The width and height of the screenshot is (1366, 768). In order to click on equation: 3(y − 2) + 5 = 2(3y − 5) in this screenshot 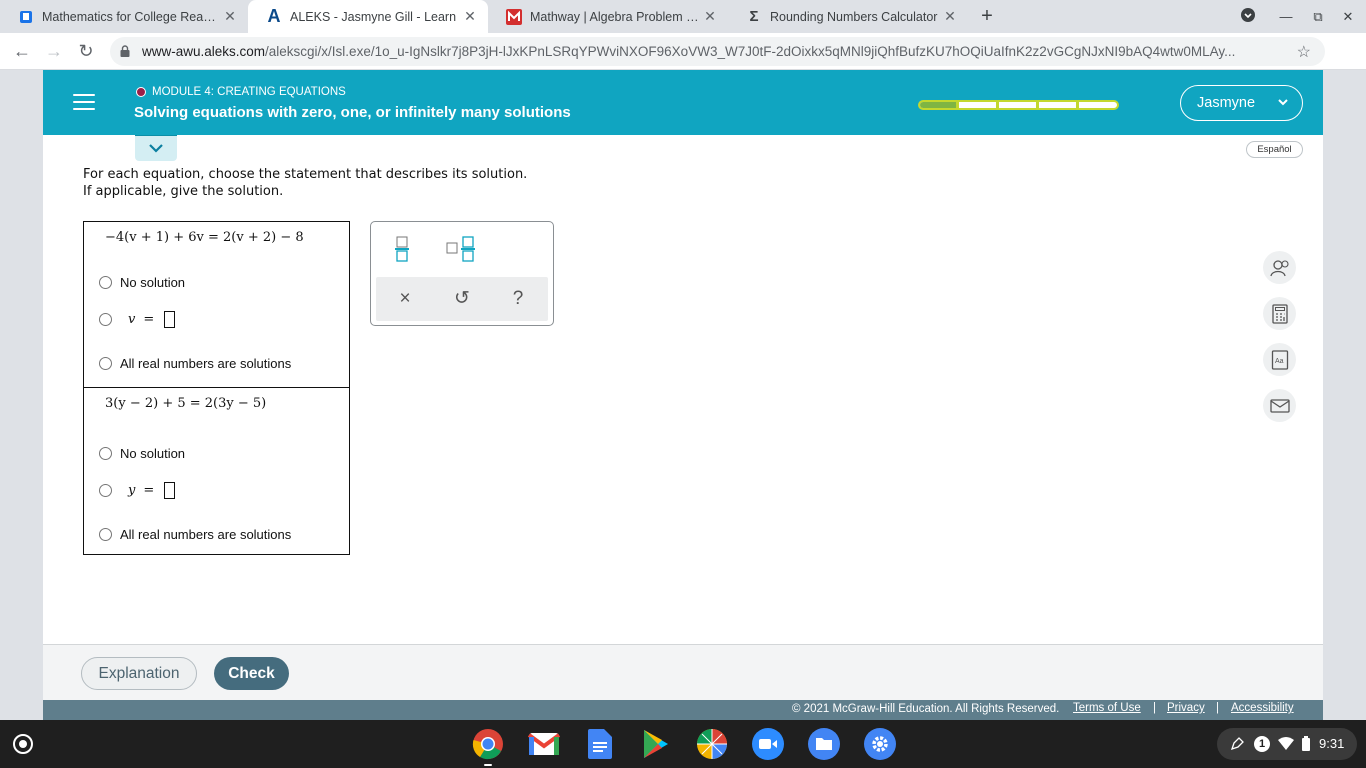, I will do `click(186, 403)`.